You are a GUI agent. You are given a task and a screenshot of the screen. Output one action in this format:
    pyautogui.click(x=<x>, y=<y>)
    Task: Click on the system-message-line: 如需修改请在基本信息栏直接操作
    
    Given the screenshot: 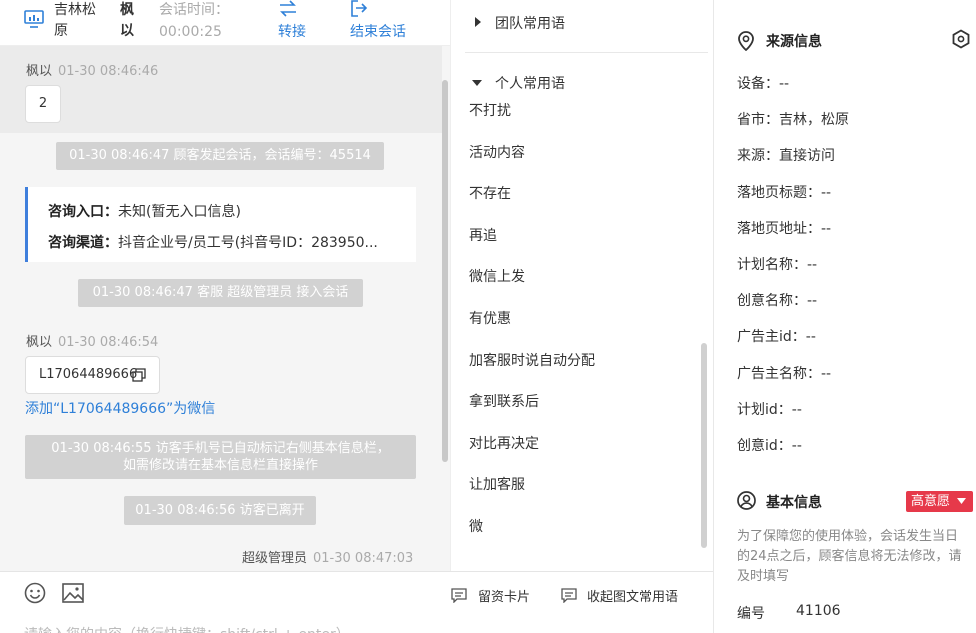 What is the action you would take?
    pyautogui.click(x=220, y=465)
    